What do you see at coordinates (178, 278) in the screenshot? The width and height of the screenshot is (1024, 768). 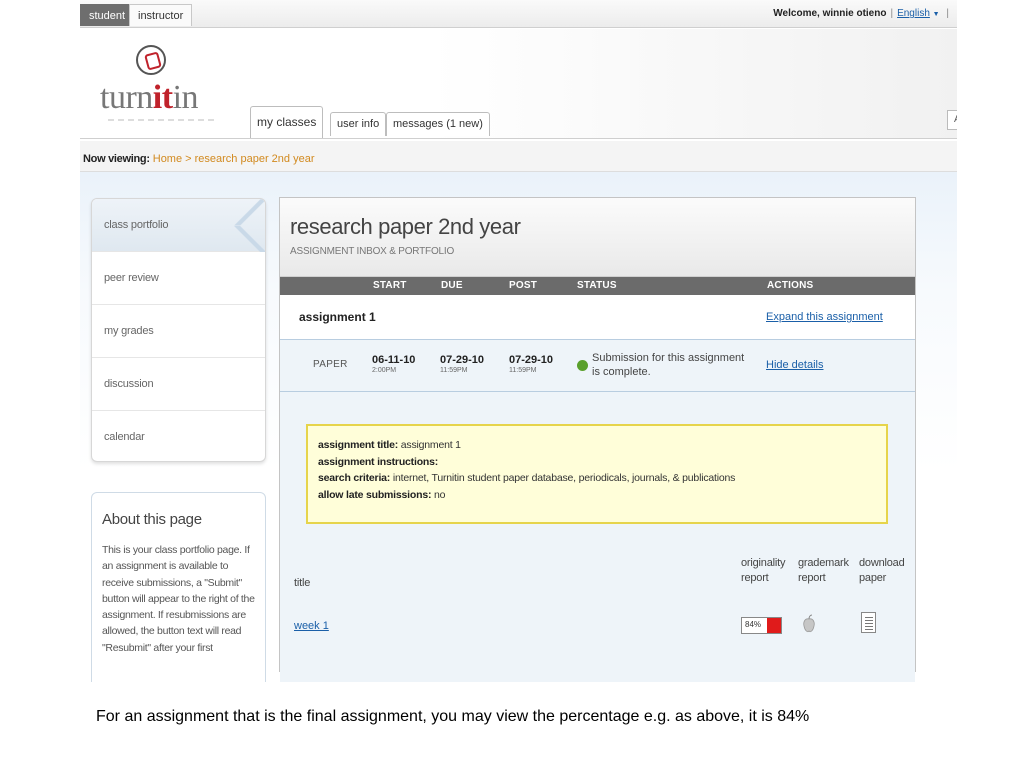 I see `sidebar-item-peer-review: peer review` at bounding box center [178, 278].